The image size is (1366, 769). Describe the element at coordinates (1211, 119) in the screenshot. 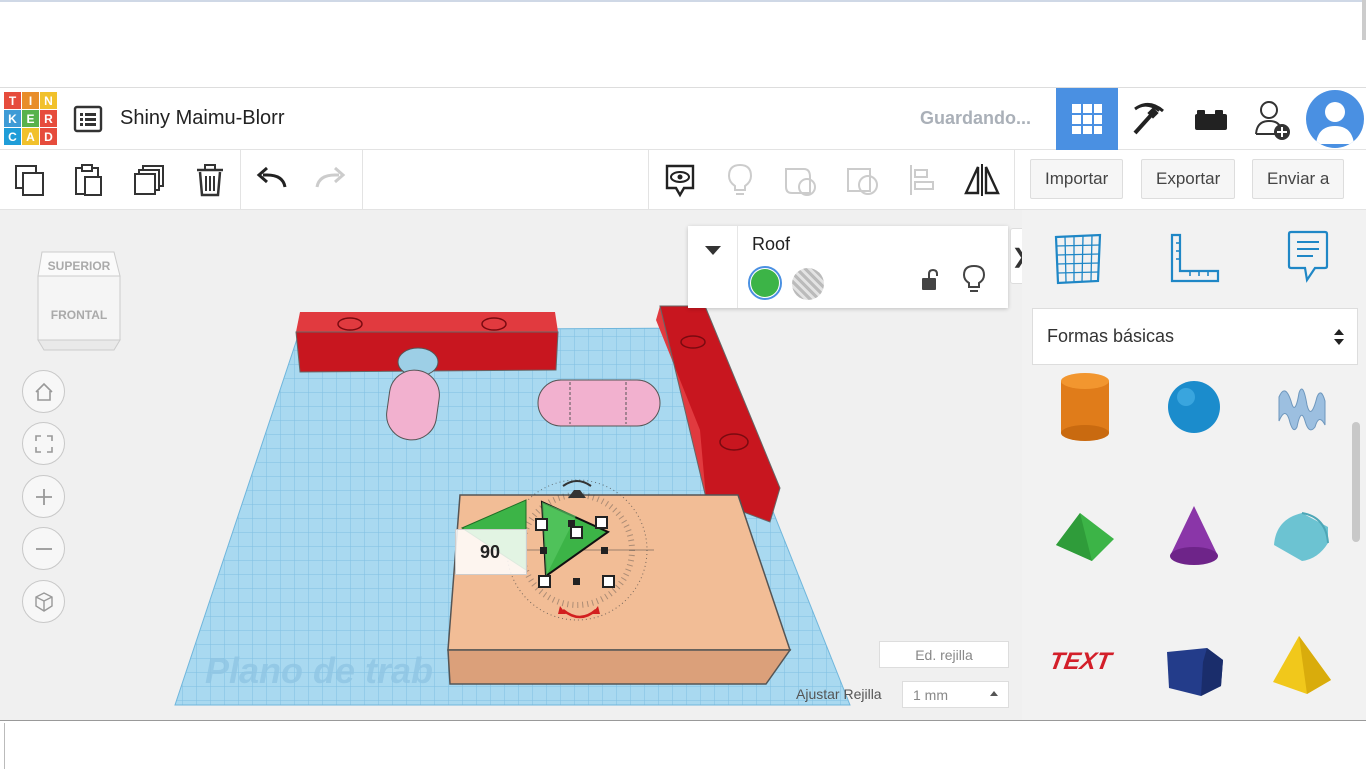

I see `bricks-view-button` at that location.